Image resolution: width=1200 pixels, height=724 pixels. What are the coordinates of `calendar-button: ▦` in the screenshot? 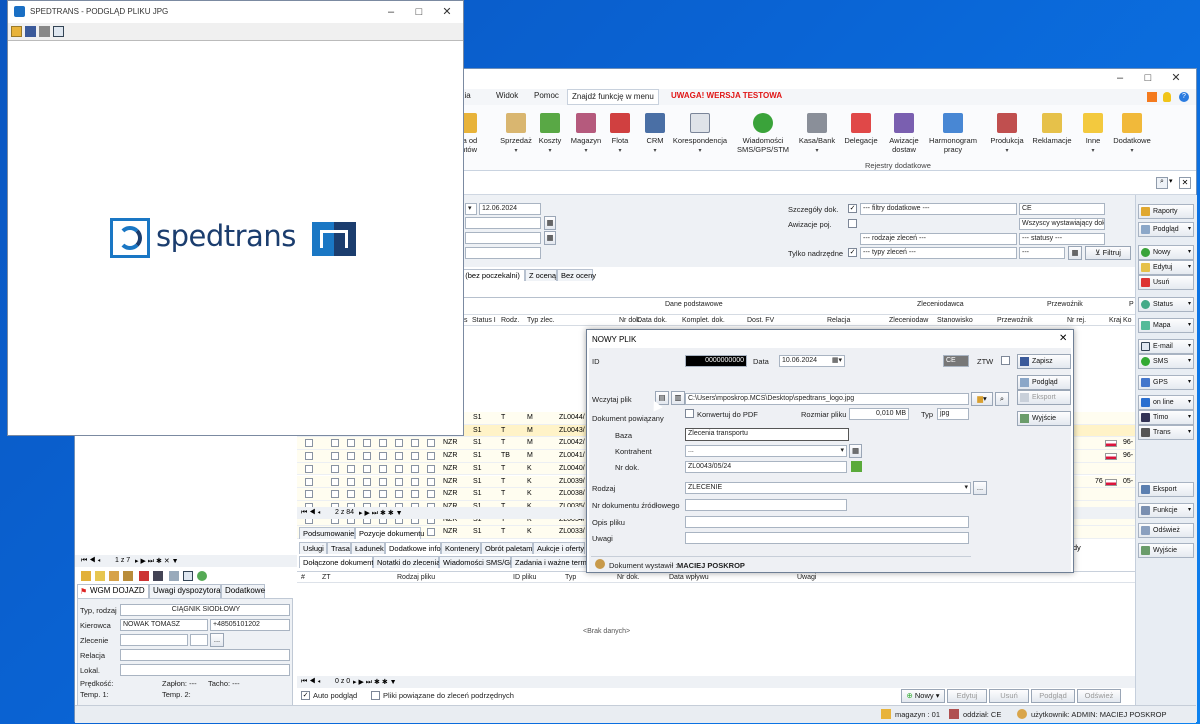 It's located at (1075, 253).